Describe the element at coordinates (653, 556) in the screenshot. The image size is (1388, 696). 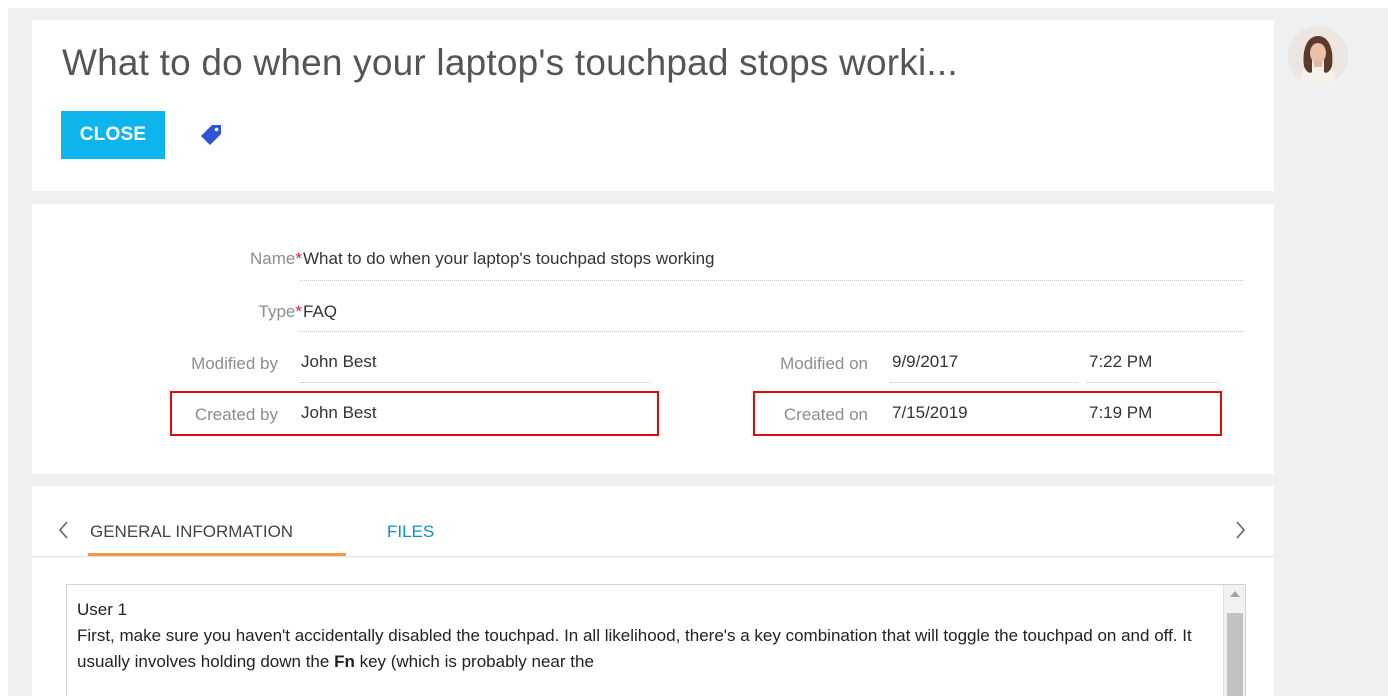
I see `tabs-divider` at that location.